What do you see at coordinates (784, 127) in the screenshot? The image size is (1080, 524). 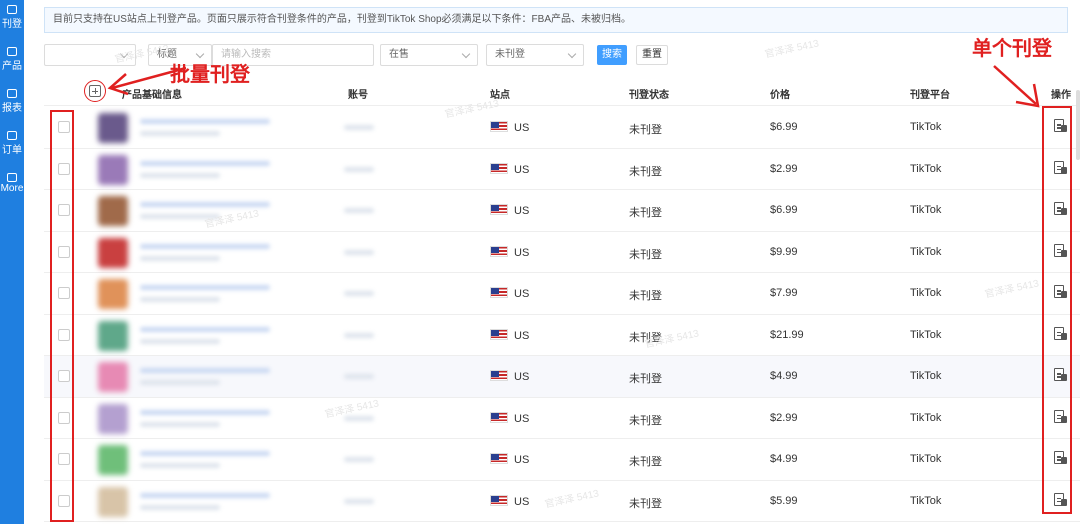 I see `price-cell: $6.99` at bounding box center [784, 127].